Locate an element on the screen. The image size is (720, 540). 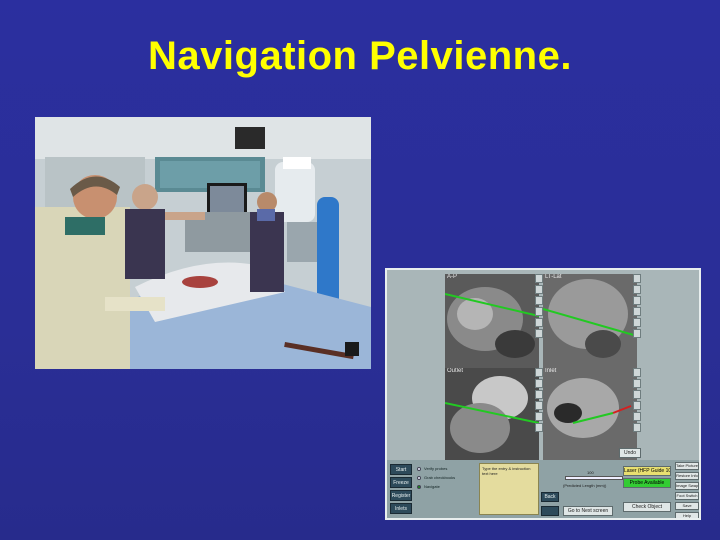
radio-navigate: Navigate is located at coordinates (428, 486).